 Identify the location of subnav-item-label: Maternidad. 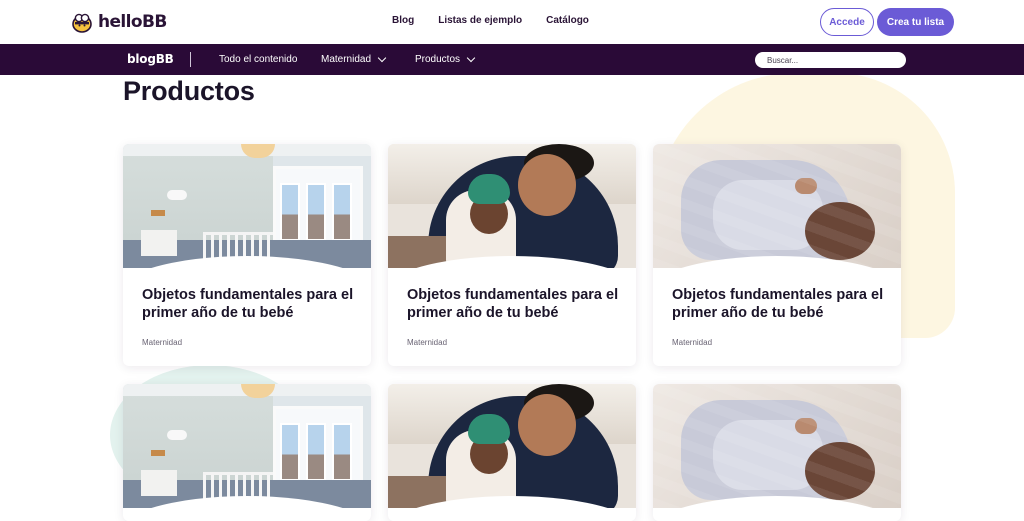
(346, 59).